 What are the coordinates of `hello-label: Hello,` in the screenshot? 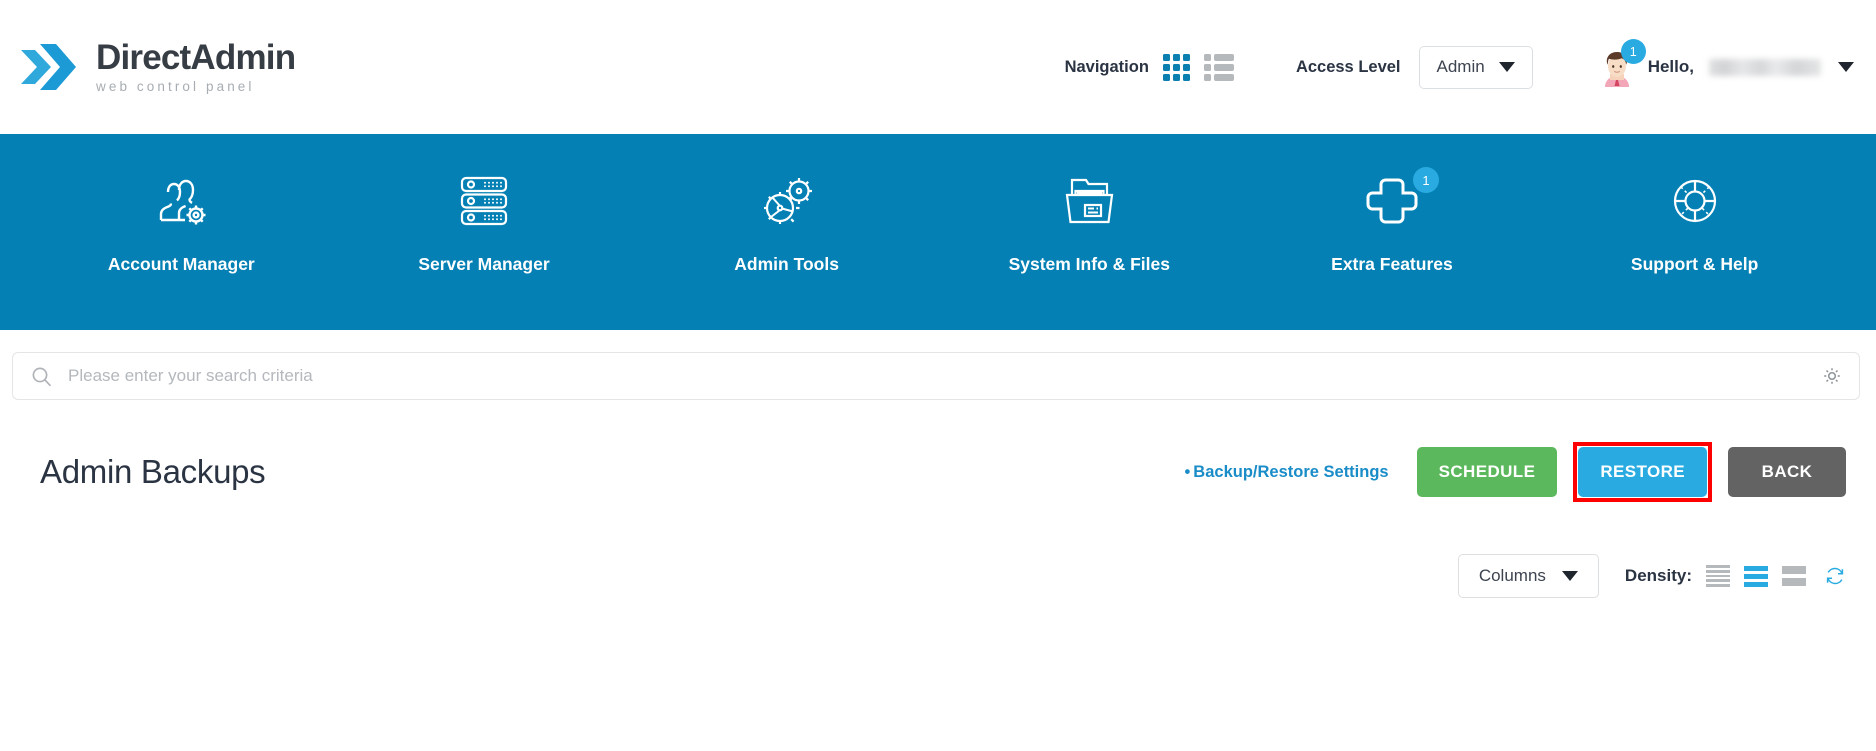 It's located at (1670, 66).